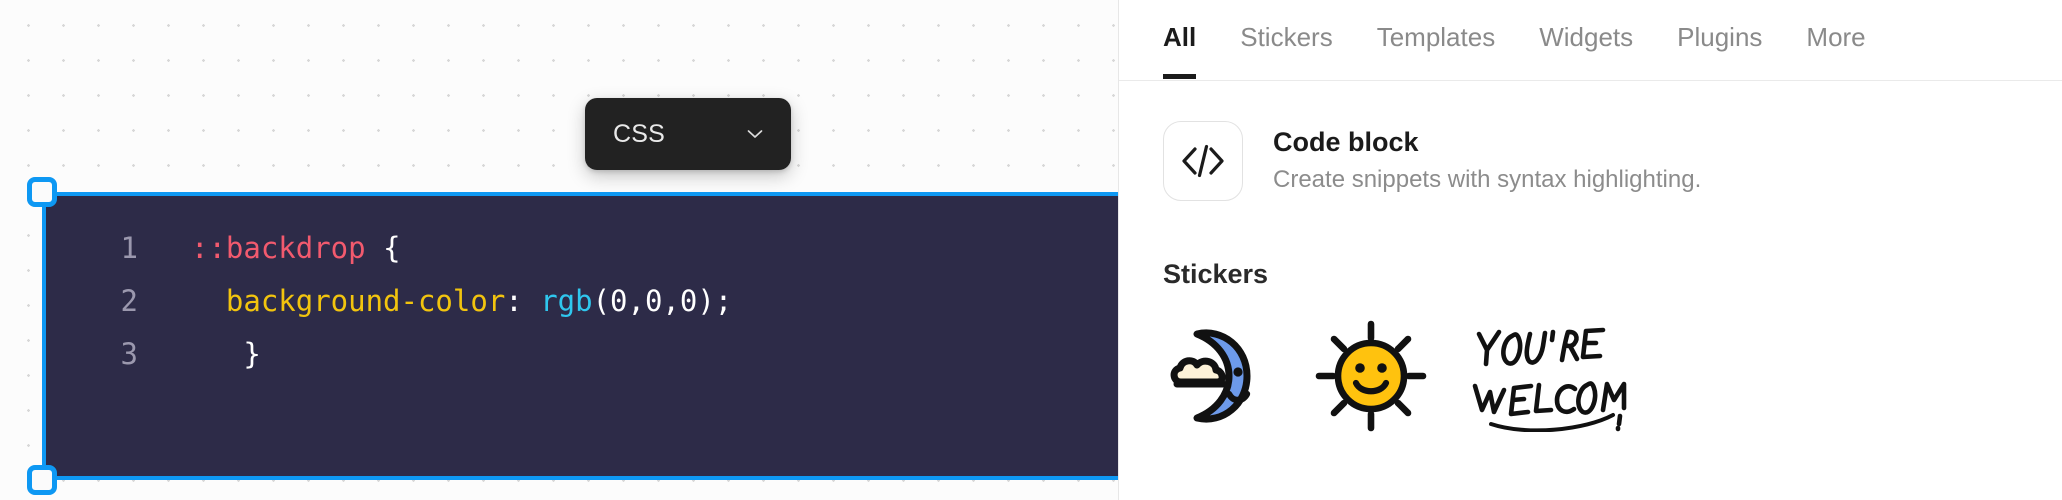  Describe the element at coordinates (365, 301) in the screenshot. I see `css-property-token: background-color` at that location.